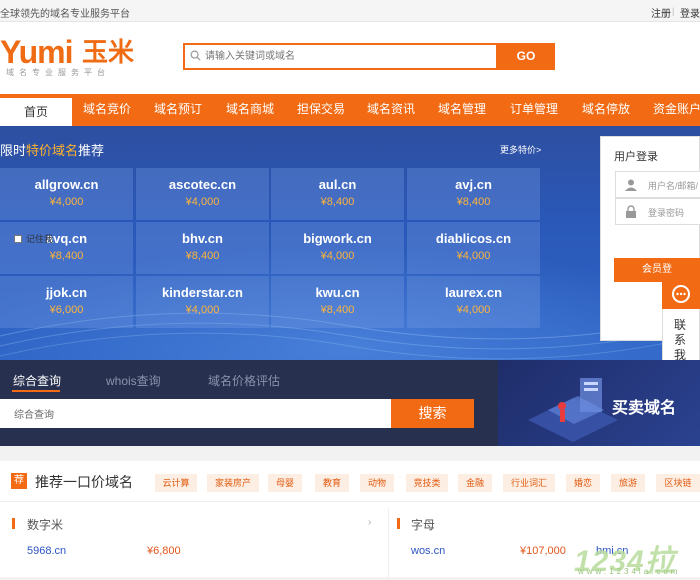  What do you see at coordinates (36, 111) in the screenshot?
I see `nav-item-home: 首页` at bounding box center [36, 111].